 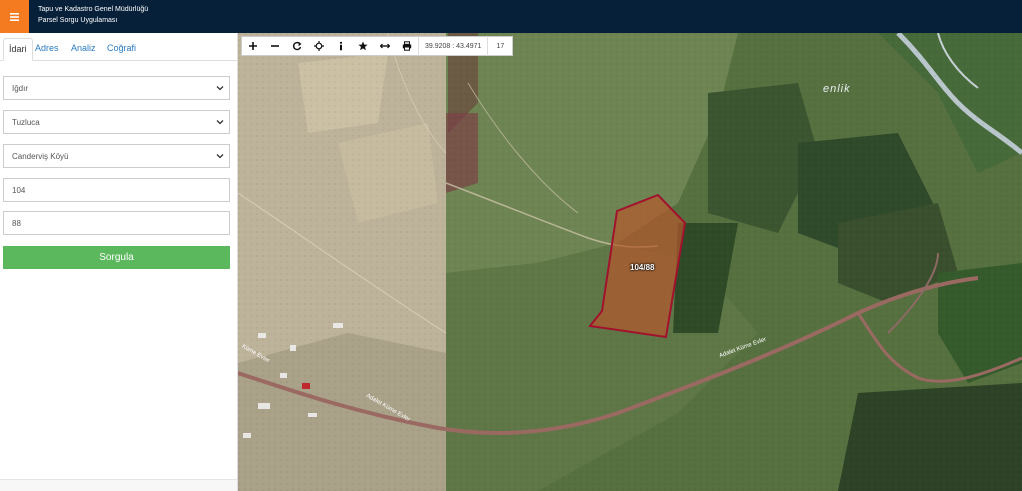 I want to click on neighborhood-select: Canderviş Köyü, so click(x=116, y=156).